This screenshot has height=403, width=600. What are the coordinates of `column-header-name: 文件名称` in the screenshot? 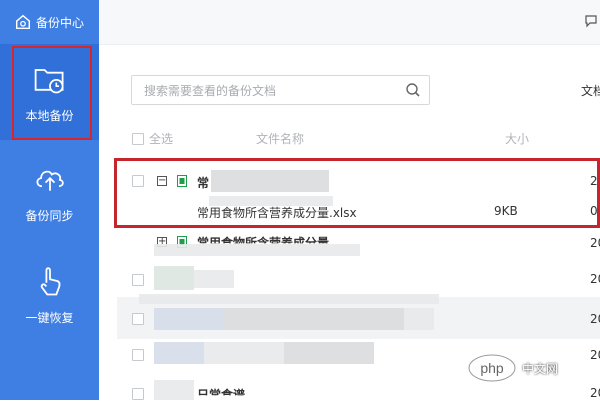 It's located at (280, 139).